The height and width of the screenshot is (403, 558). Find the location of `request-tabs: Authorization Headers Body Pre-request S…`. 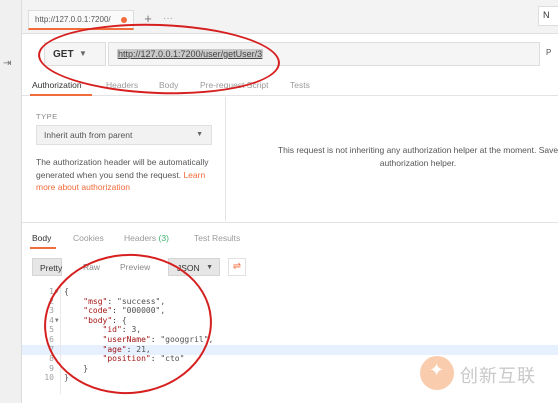

request-tabs: Authorization Headers Body Pre-request S… is located at coordinates (290, 85).